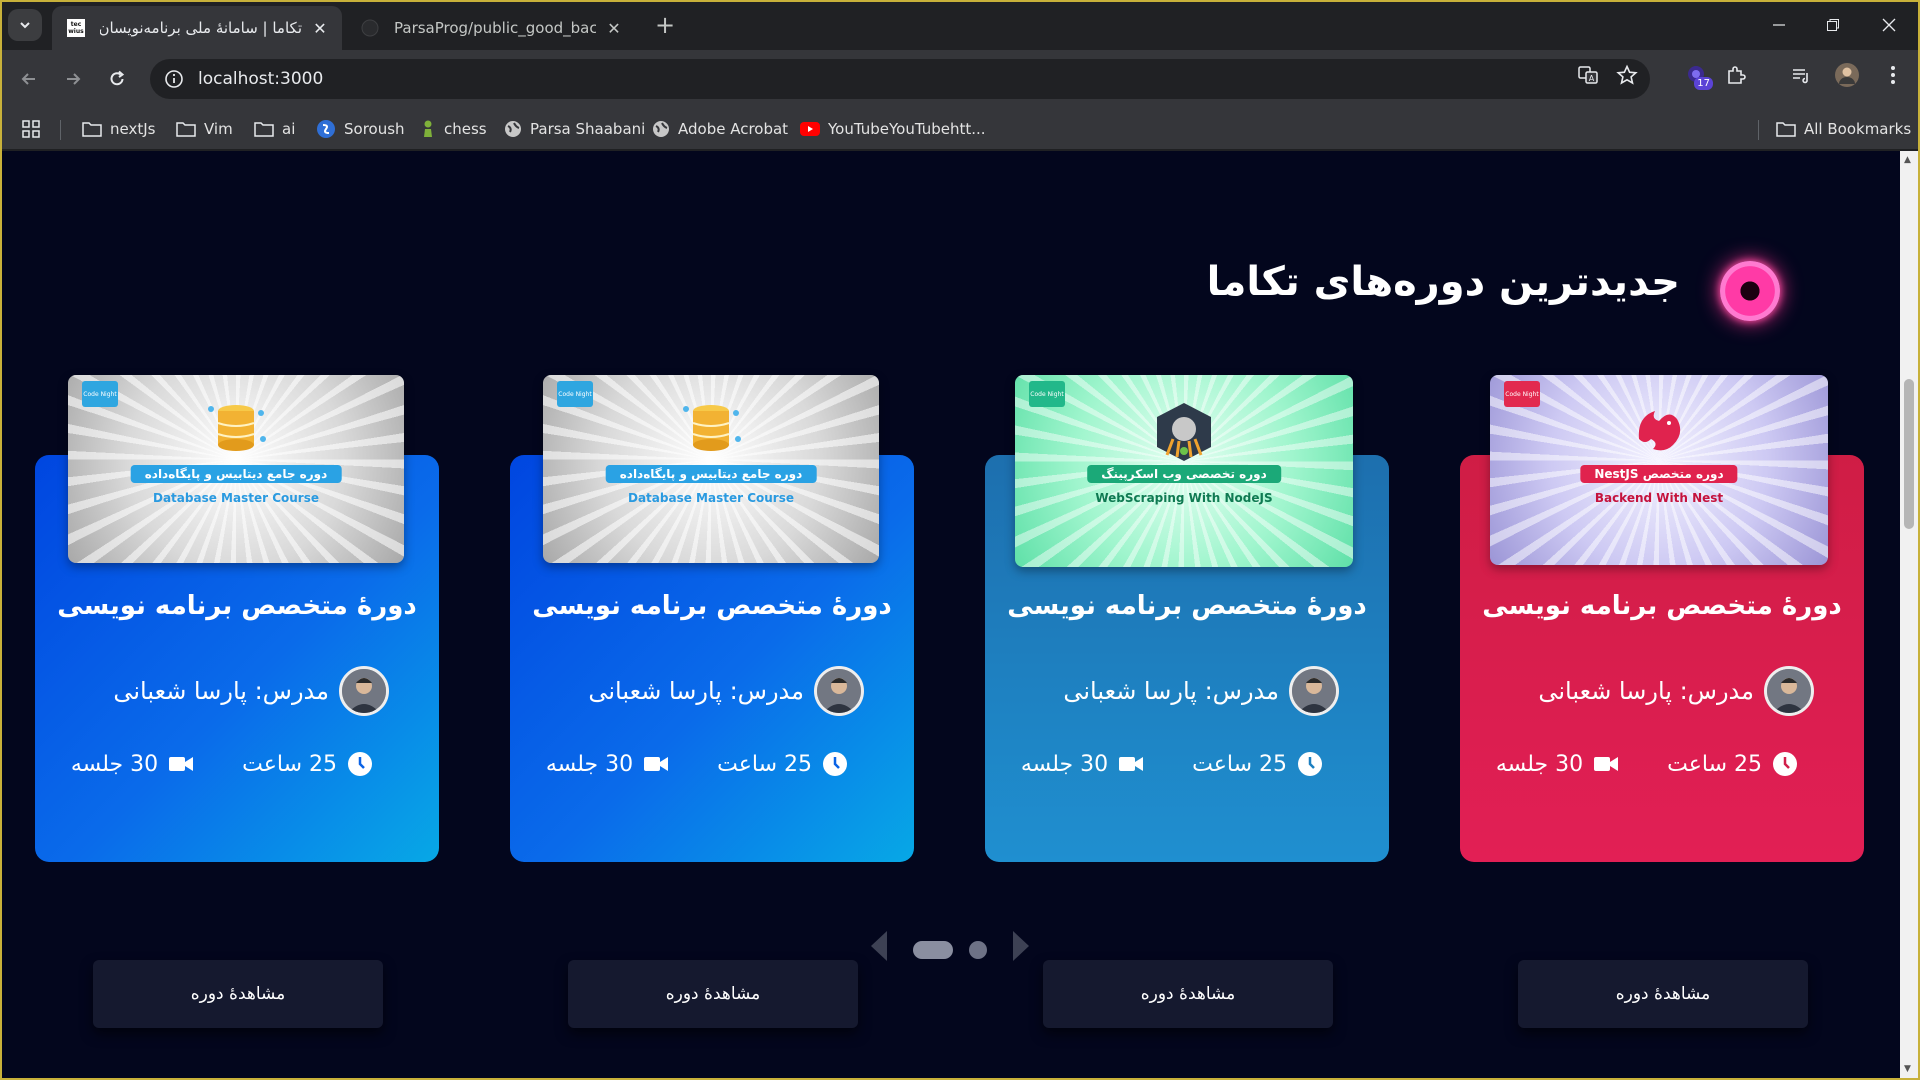 The width and height of the screenshot is (1920, 1080). I want to click on bookmark-nextjs: nextJs, so click(118, 129).